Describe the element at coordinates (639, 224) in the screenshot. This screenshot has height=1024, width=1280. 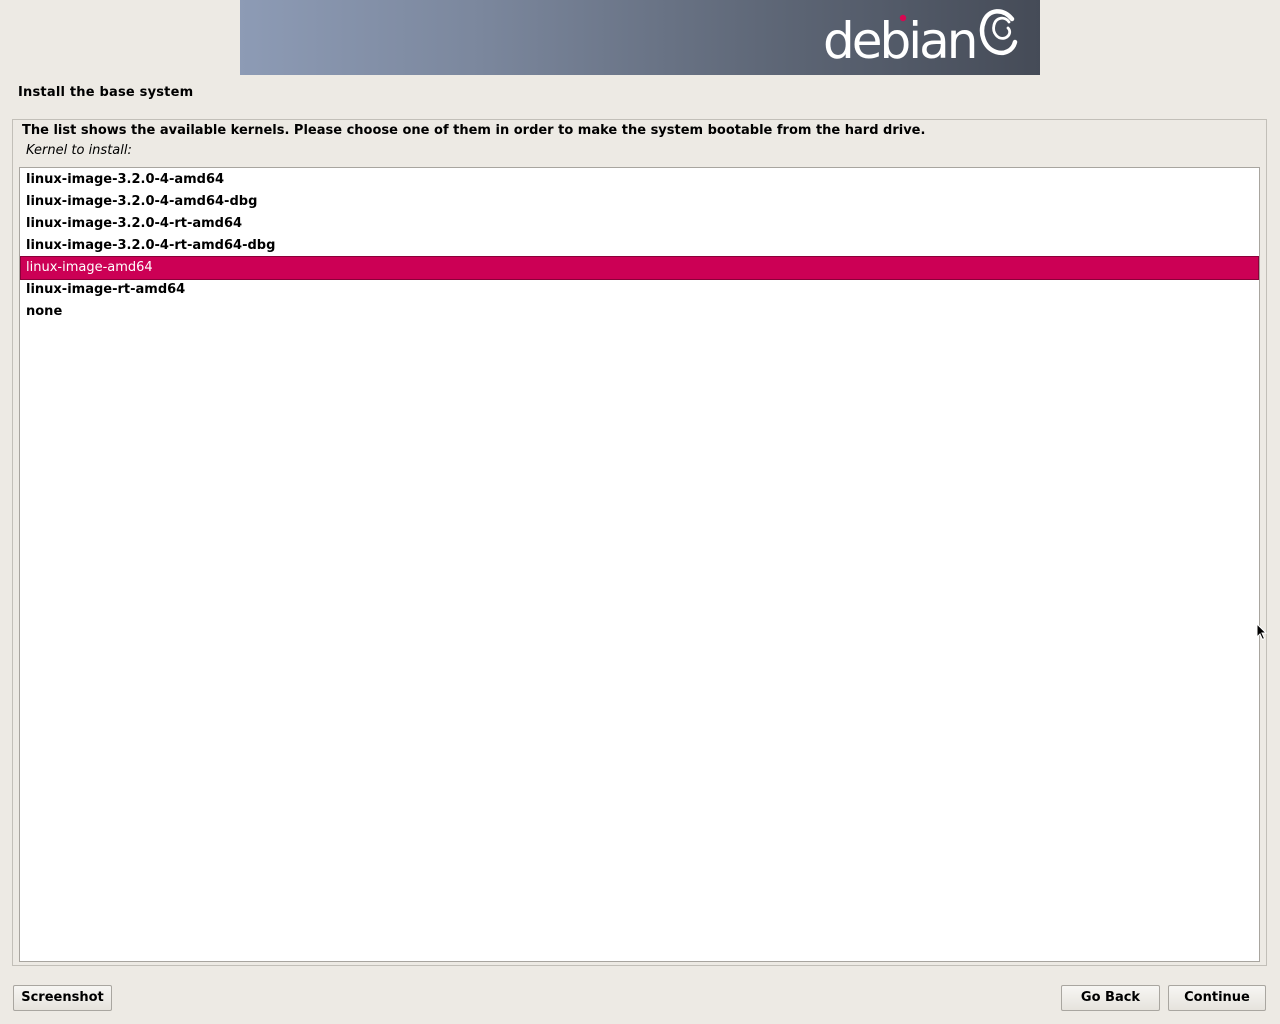
I see `kernel-option: linux-image-3.2.0-4-rt-amd64` at that location.